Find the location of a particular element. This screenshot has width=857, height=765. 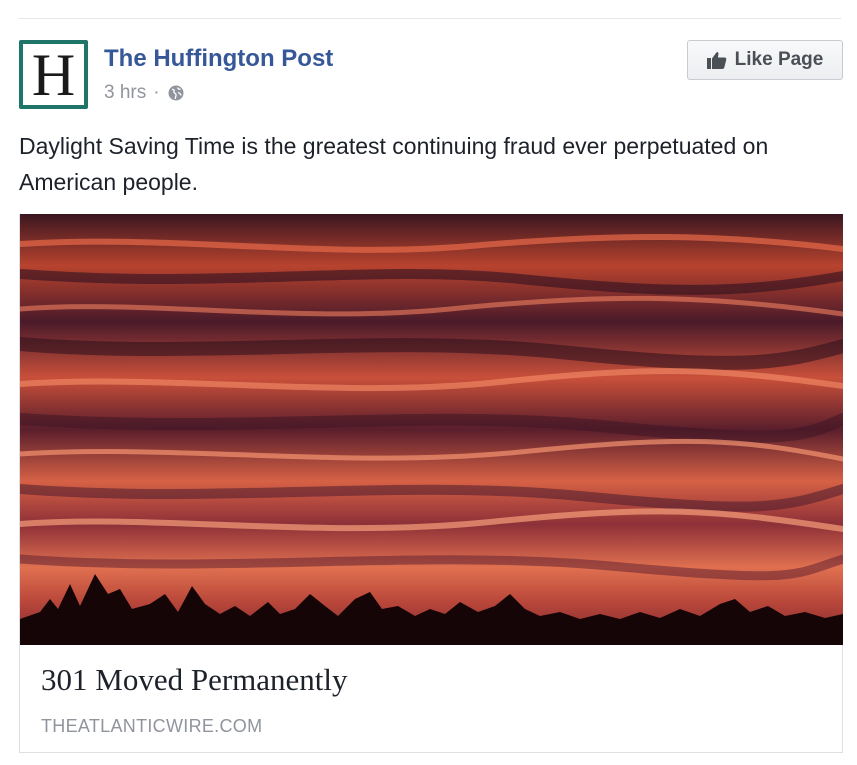

link-title: 301 Moved Permanently is located at coordinates (194, 680).